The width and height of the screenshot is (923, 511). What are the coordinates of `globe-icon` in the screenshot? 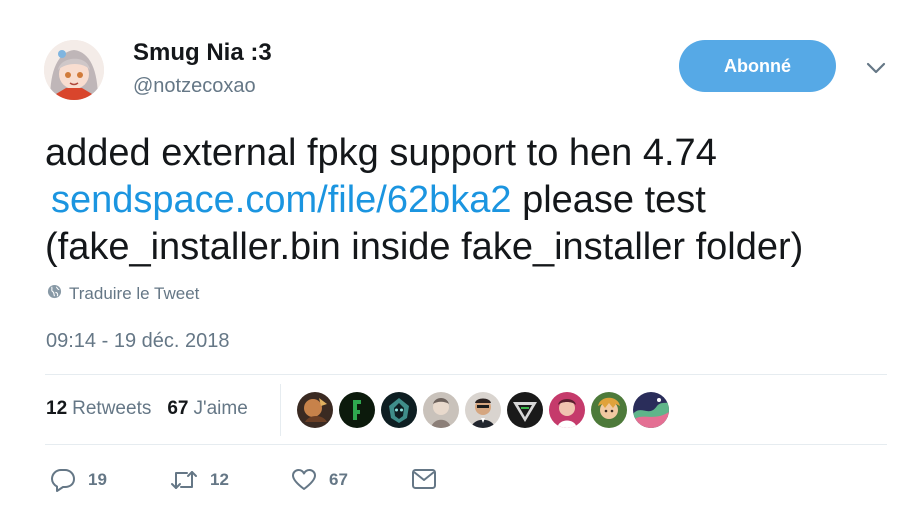 It's located at (54, 294).